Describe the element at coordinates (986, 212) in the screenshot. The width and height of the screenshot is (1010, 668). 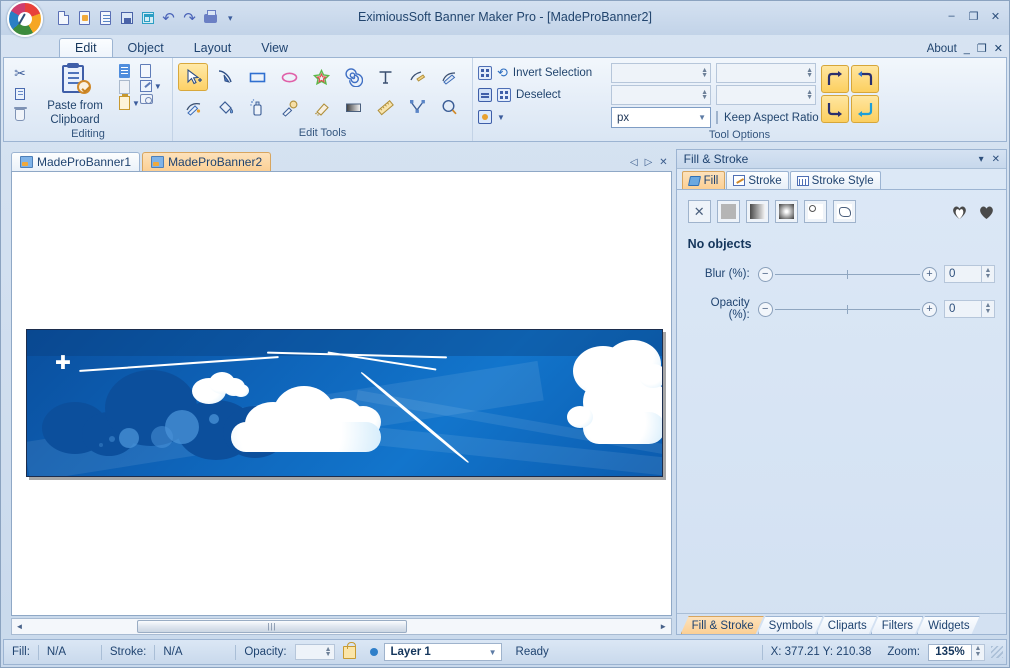
I see `solid-color-icon` at that location.